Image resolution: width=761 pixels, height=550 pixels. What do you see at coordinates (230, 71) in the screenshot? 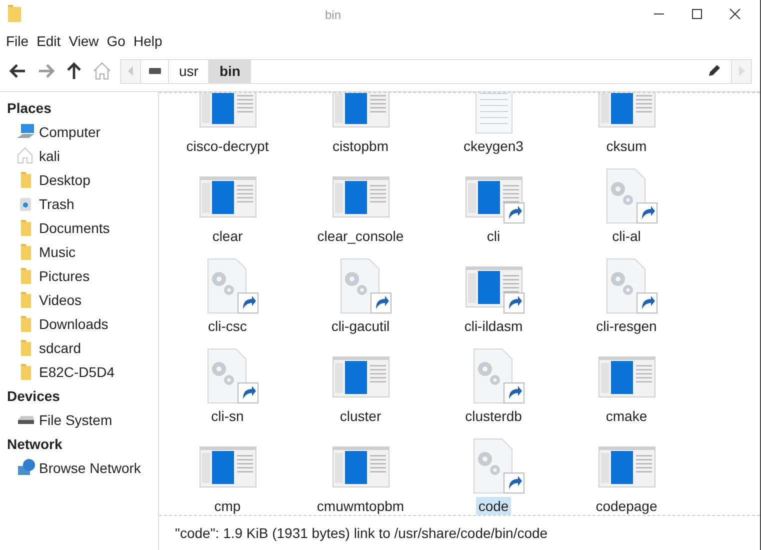
I see `path-segment: bin` at bounding box center [230, 71].